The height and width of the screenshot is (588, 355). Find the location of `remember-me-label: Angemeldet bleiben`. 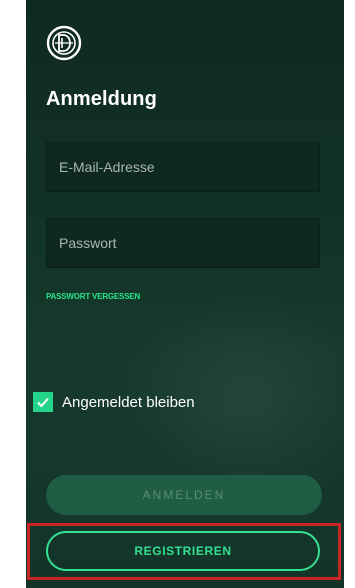

remember-me-label: Angemeldet bleiben is located at coordinates (128, 402).